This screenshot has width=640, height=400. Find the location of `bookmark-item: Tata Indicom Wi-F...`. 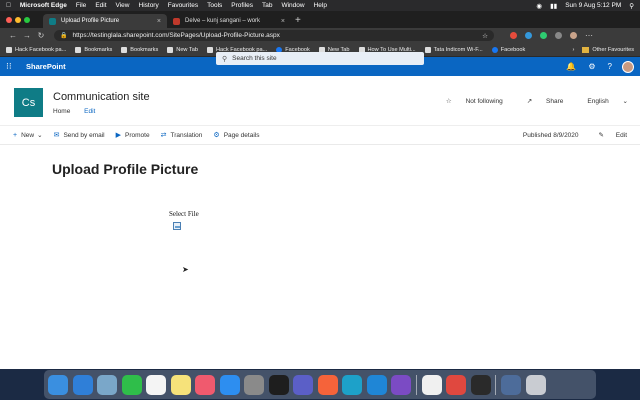

bookmark-item: Tata Indicom Wi-F... is located at coordinates (453, 49).